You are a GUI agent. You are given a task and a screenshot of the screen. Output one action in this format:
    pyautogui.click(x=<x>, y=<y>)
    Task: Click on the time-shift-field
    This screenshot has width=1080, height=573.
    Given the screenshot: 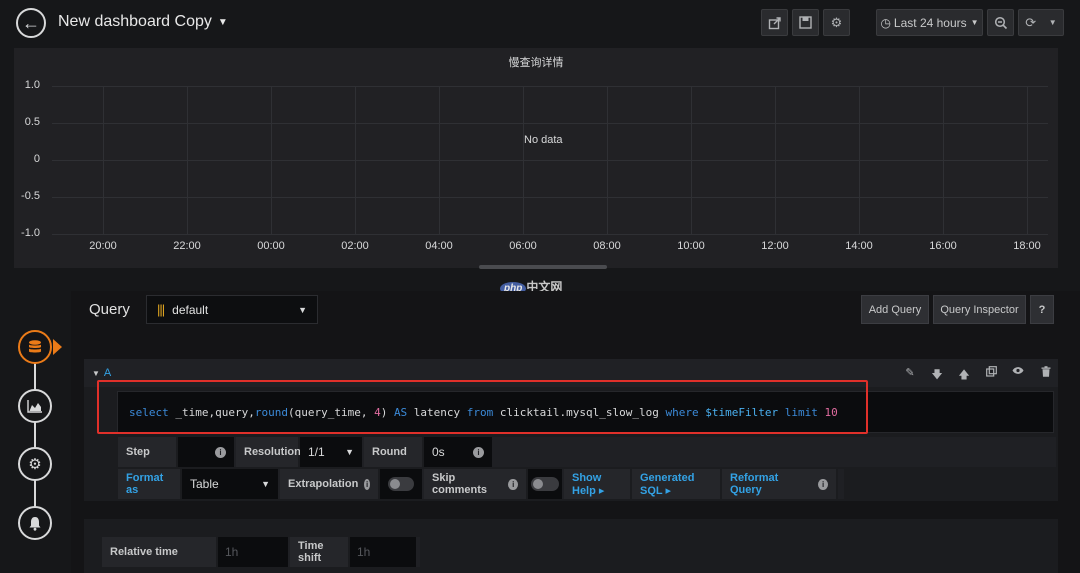 What is the action you would take?
    pyautogui.click(x=385, y=552)
    